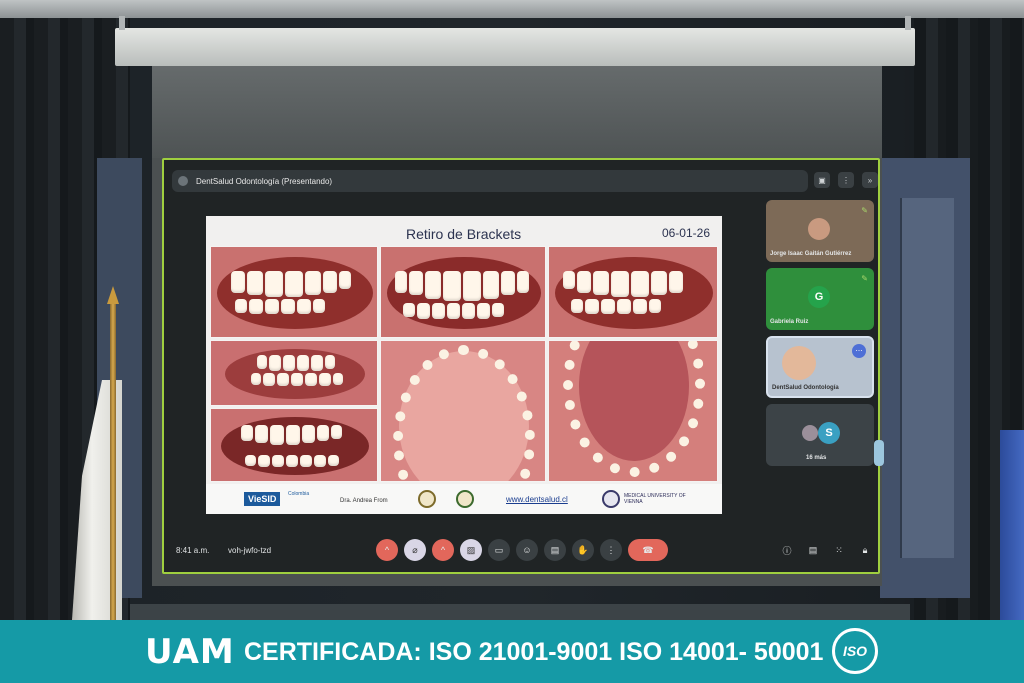  Describe the element at coordinates (611, 499) in the screenshot. I see `university-seal` at that location.